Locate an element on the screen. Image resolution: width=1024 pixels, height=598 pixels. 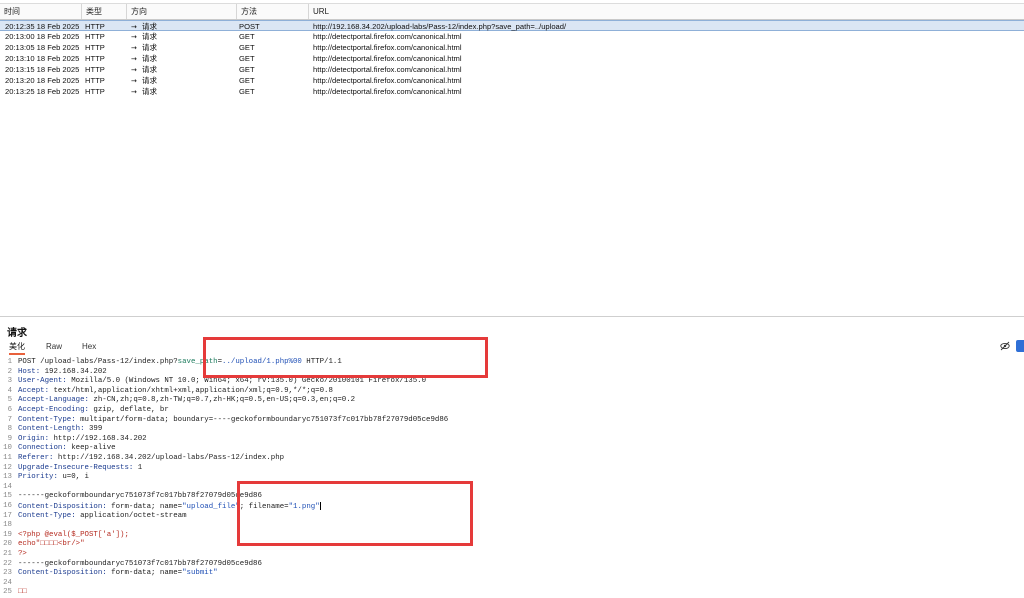
line-number: 3 is located at coordinates (9, 381).